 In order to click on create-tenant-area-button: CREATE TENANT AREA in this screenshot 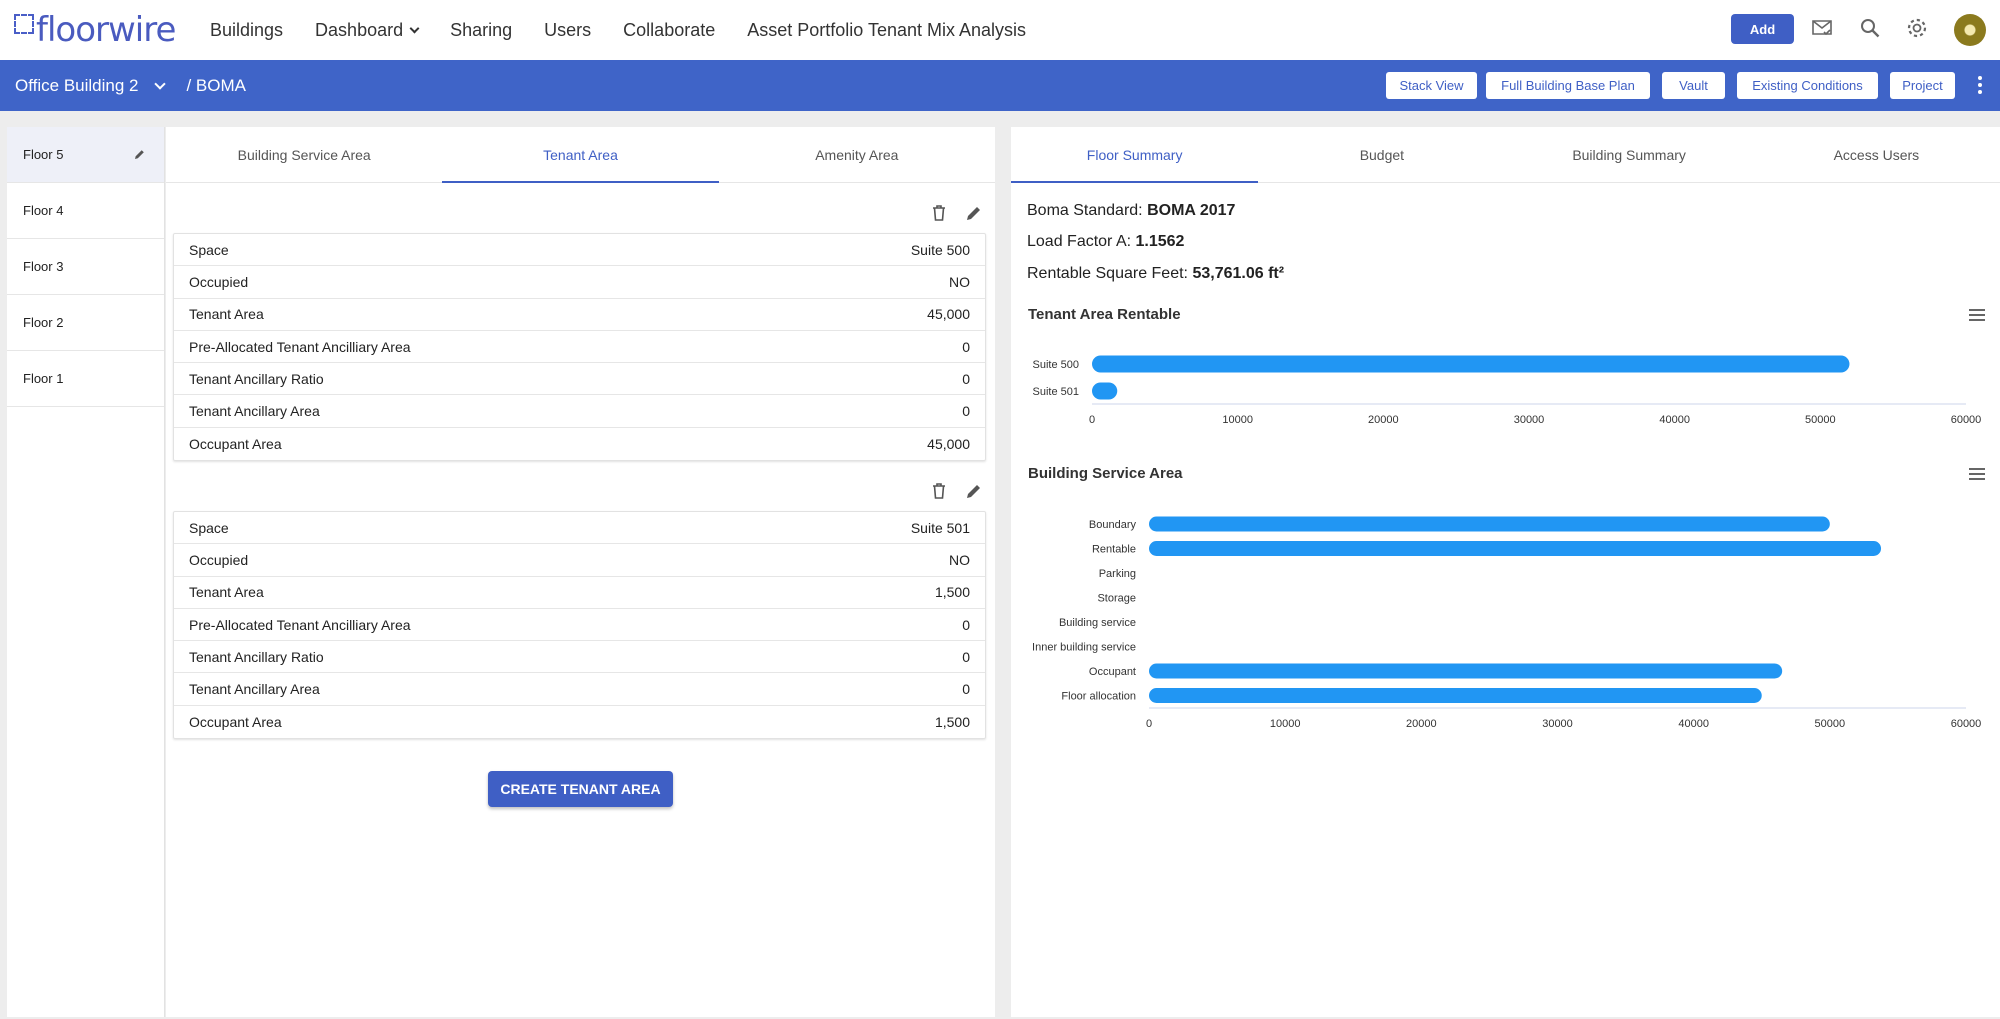, I will do `click(580, 789)`.